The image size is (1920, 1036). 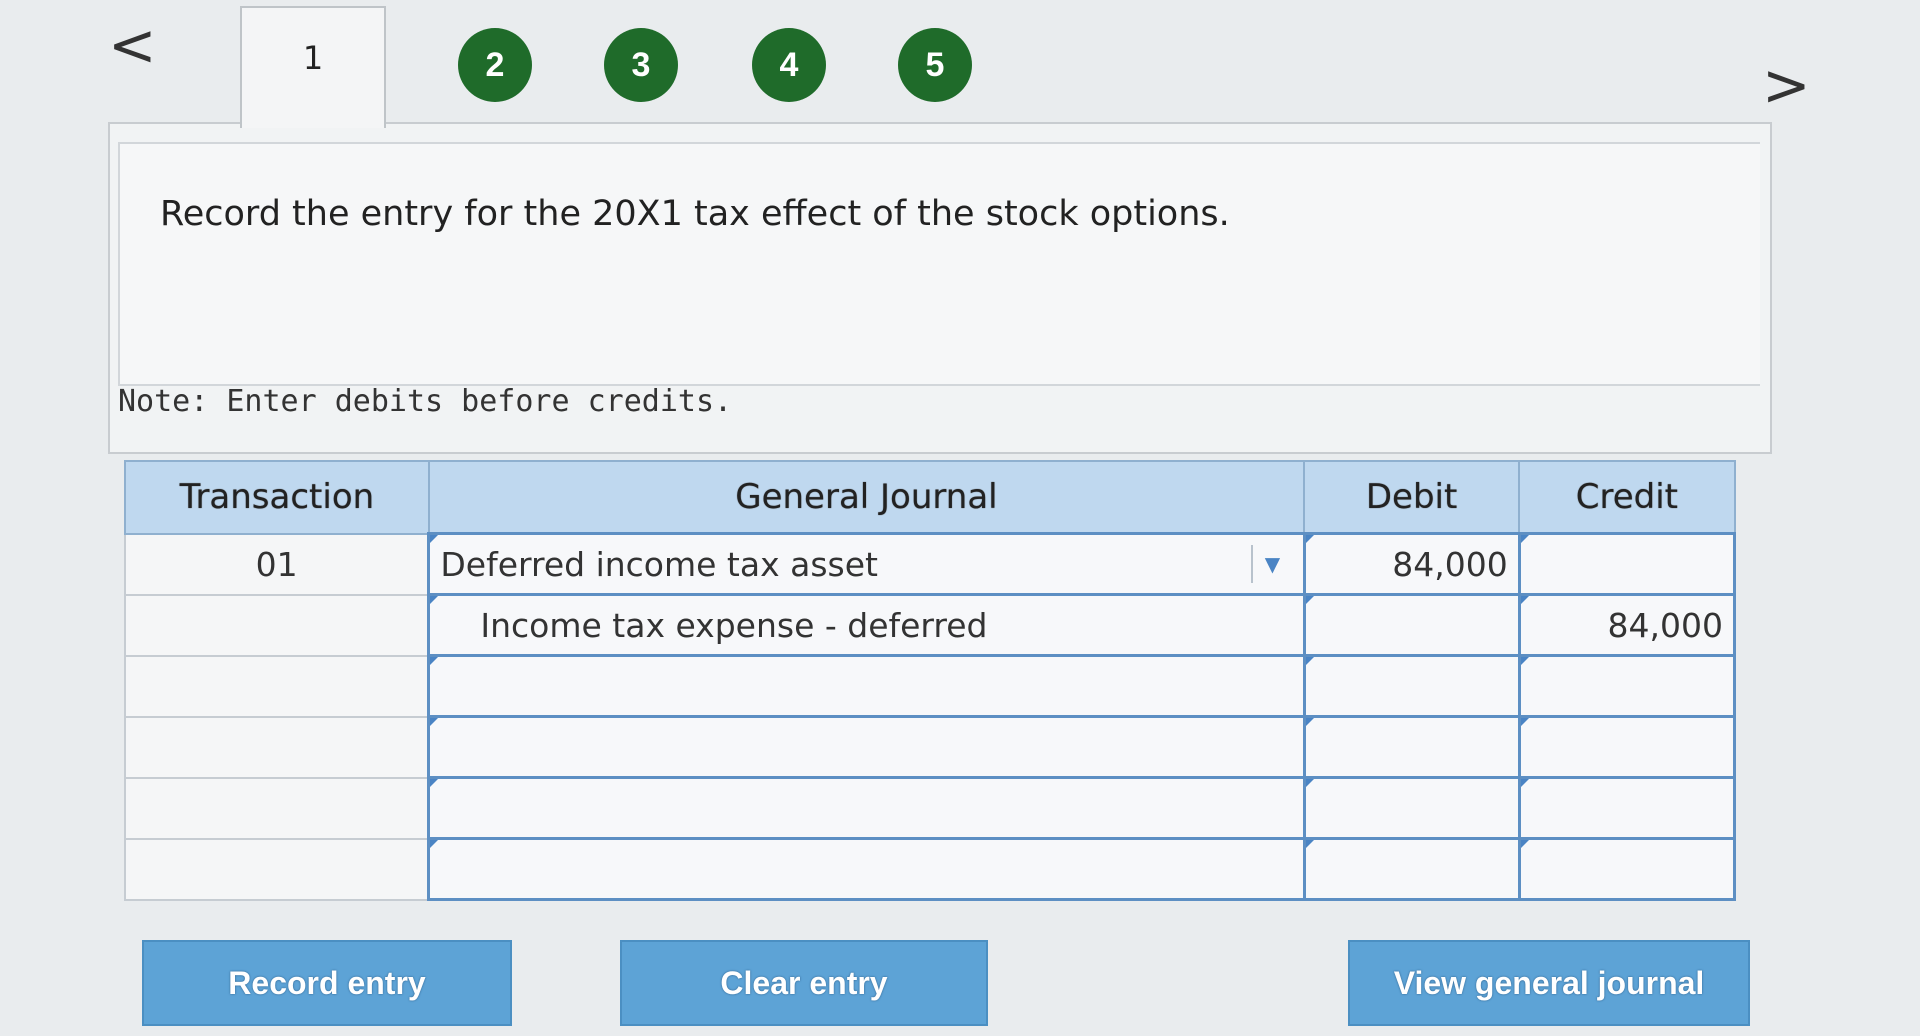 I want to click on step-5-button: 5, so click(x=935, y=65).